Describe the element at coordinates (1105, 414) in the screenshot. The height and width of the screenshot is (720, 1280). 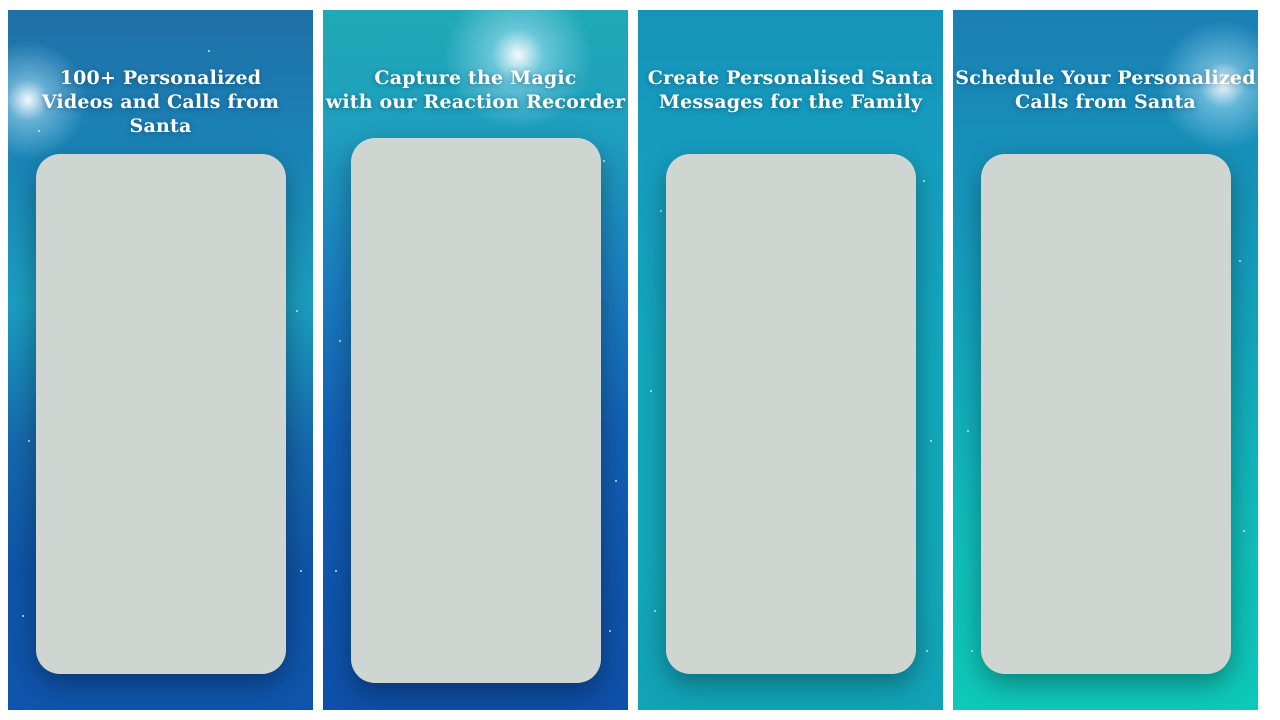
I see `phone-mockup: 10:07 ← Schedule call` at that location.